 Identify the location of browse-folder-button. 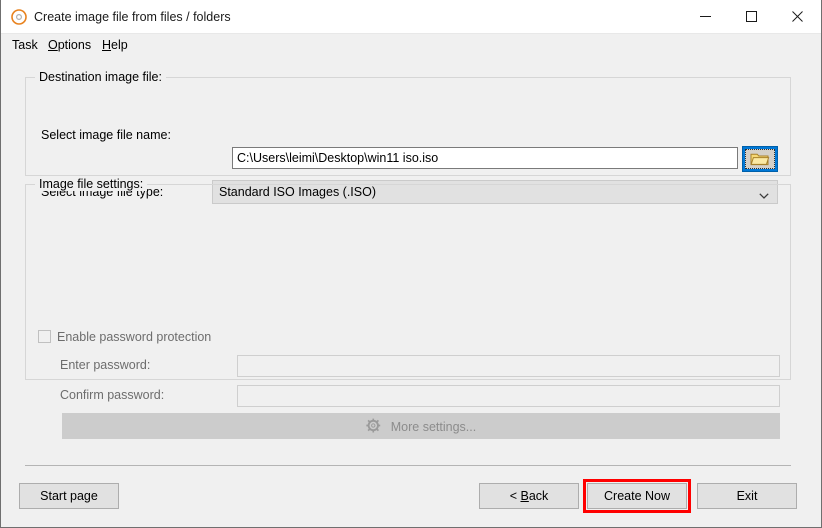
(760, 159).